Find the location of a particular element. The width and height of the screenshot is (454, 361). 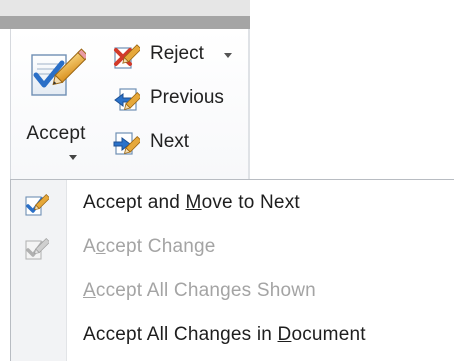

menu-item-label: Accept Change is located at coordinates (149, 246).